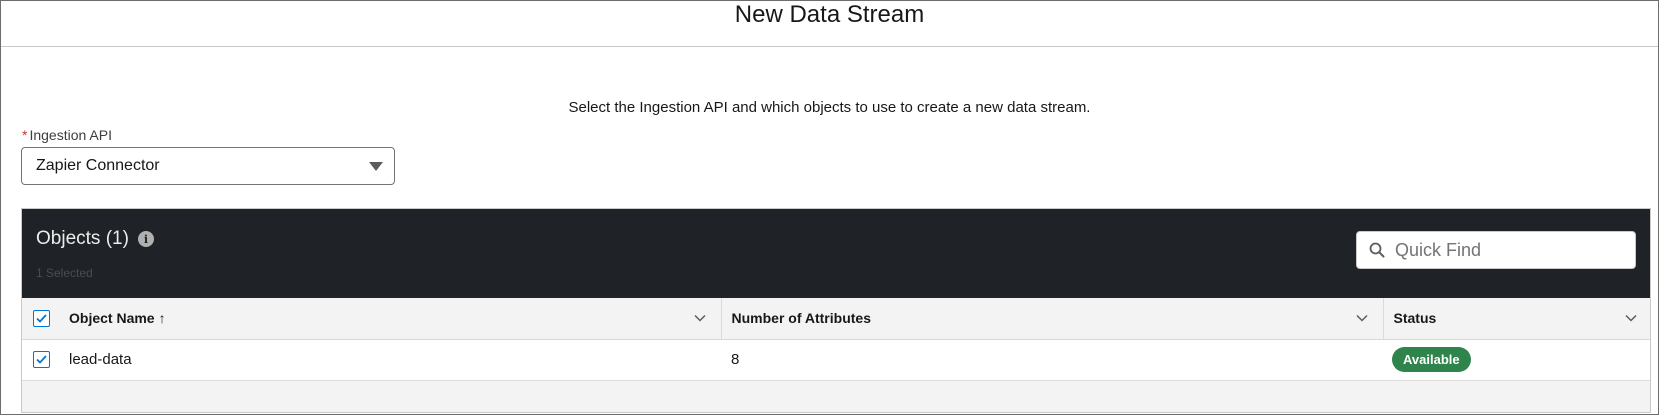  What do you see at coordinates (1415, 318) in the screenshot?
I see `column-header-status-label: Status` at bounding box center [1415, 318].